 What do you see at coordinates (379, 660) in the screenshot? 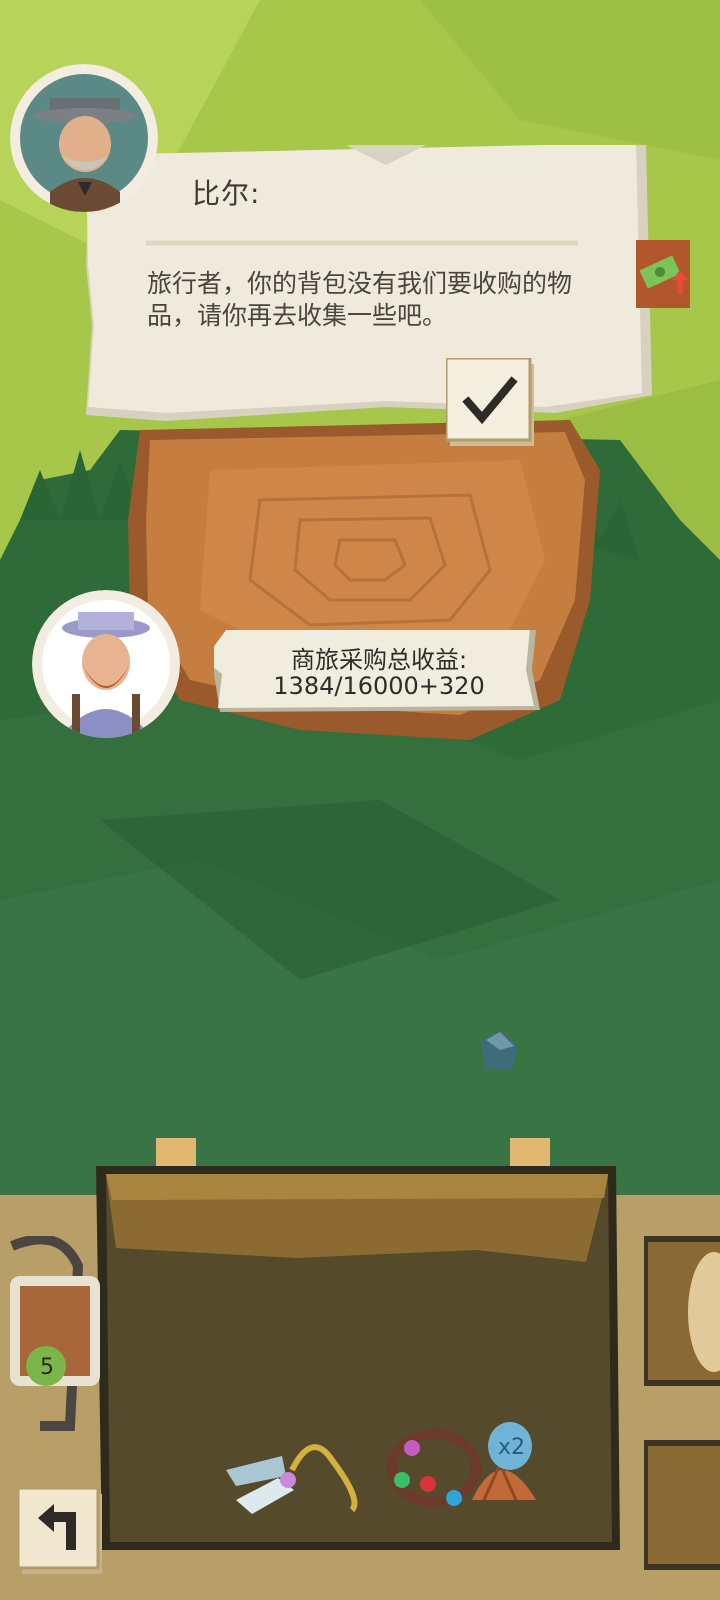
I see `earnings-title: 商旅采购总收益:` at bounding box center [379, 660].